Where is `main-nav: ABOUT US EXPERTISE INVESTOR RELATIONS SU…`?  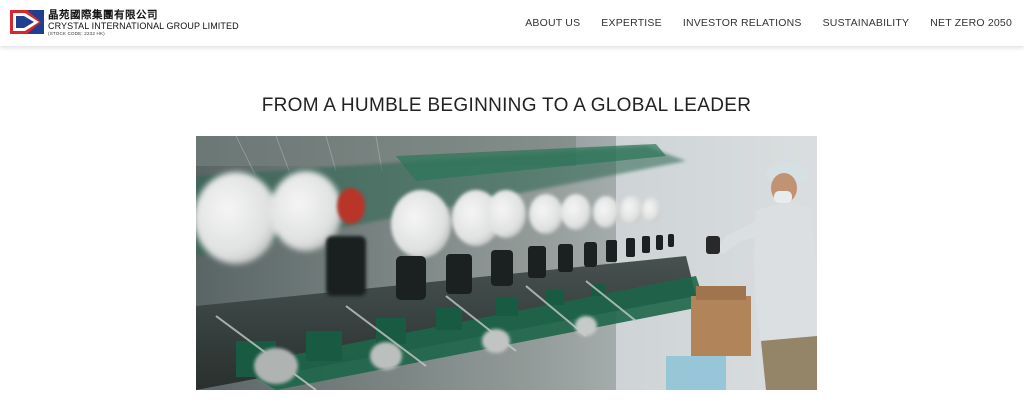 main-nav: ABOUT US EXPERTISE INVESTOR RELATIONS SU… is located at coordinates (768, 23).